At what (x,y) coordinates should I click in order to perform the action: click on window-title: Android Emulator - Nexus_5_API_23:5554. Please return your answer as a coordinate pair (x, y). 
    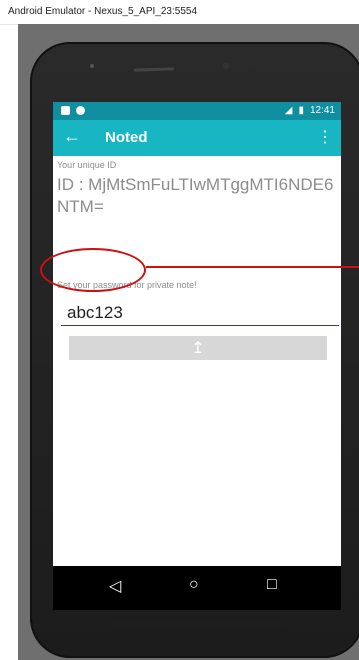
    Looking at the image, I should click on (103, 11).